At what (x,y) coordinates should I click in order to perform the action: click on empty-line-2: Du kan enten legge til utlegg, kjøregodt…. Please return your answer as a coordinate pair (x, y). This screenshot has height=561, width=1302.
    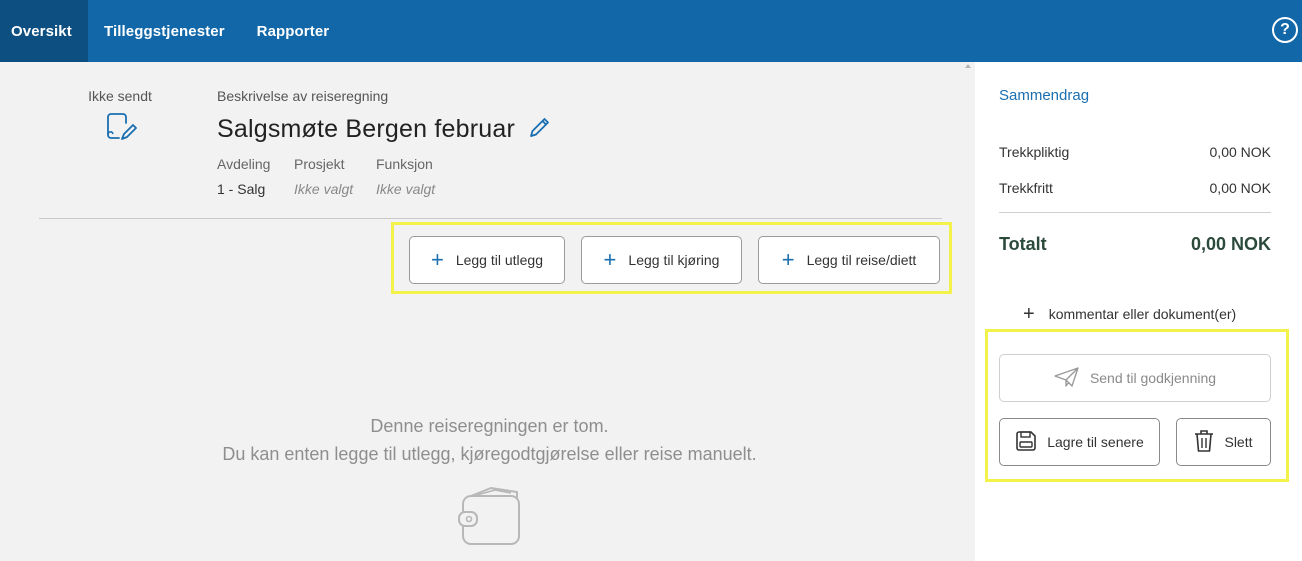
    Looking at the image, I should click on (489, 454).